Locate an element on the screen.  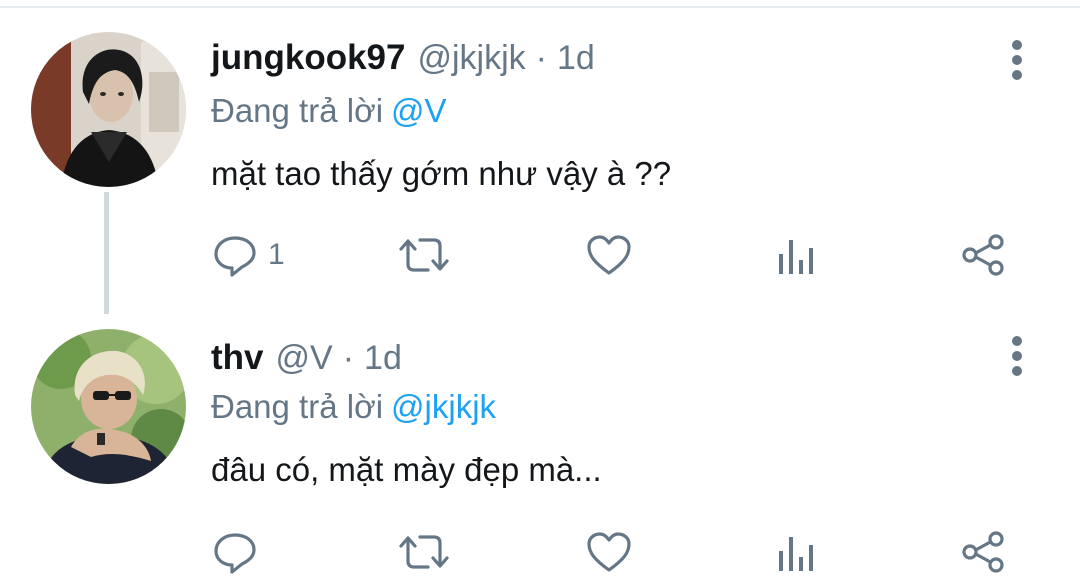
avatar-jungkook97 is located at coordinates (108, 109).